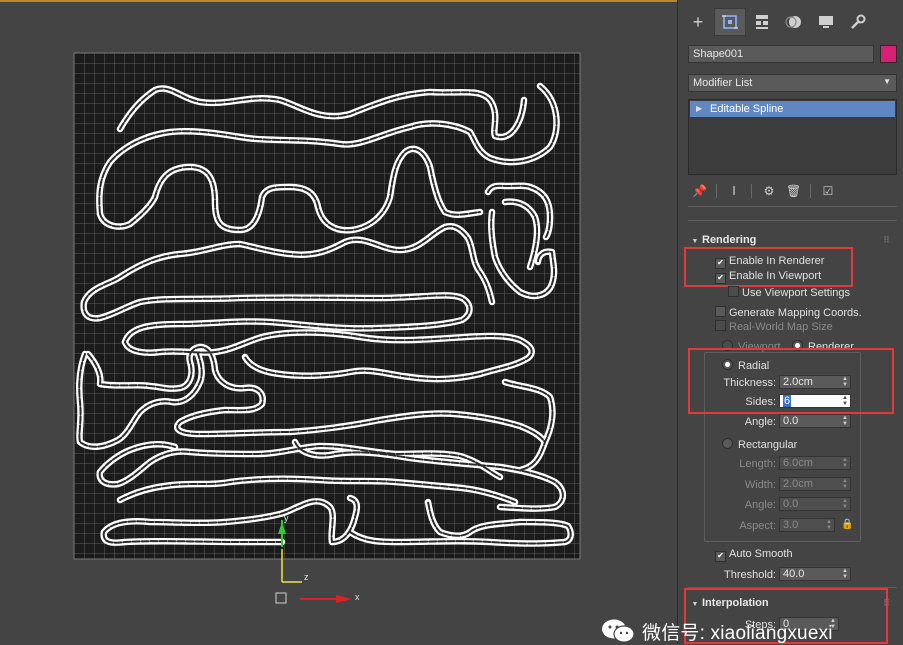 This screenshot has width=903, height=645. What do you see at coordinates (847, 524) in the screenshot?
I see `lock-icon: 🔒` at bounding box center [847, 524].